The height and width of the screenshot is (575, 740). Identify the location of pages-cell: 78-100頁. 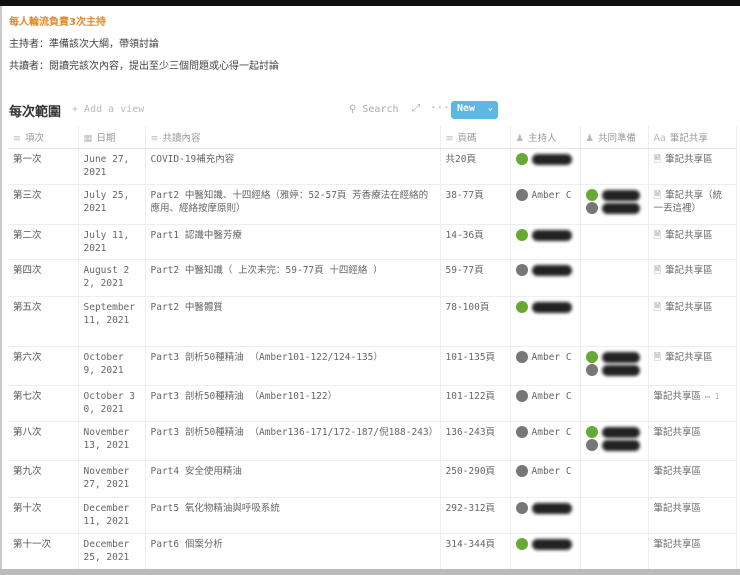
(475, 321).